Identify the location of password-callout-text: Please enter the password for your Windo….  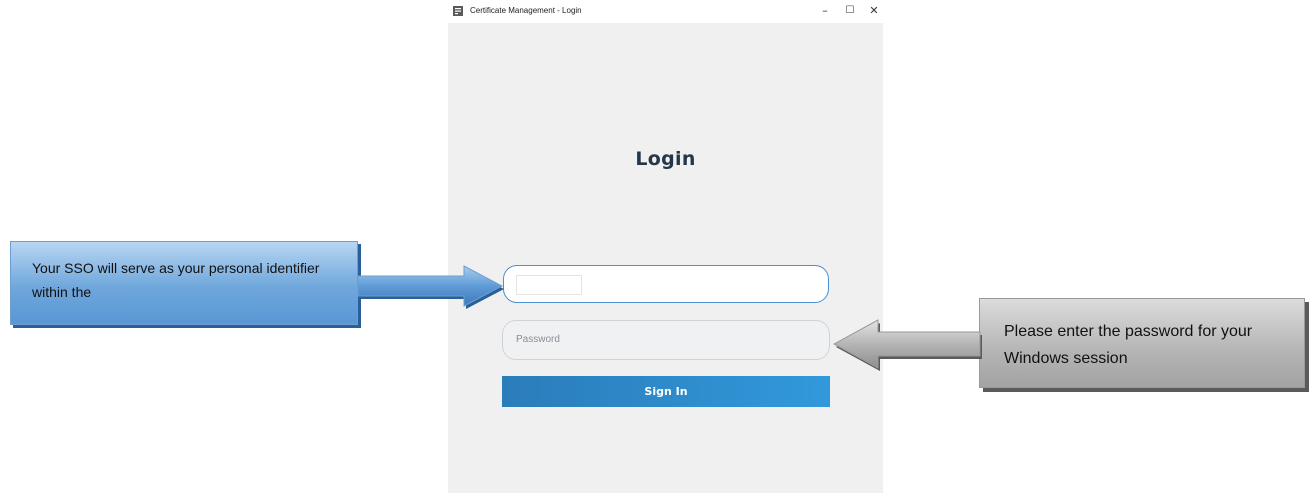
(1128, 345).